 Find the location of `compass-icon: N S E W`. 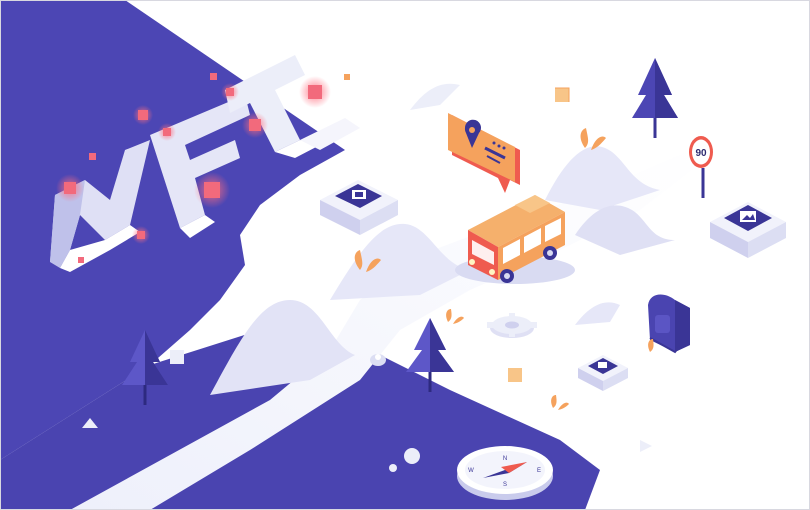

compass-icon: N S E W is located at coordinates (505, 473).